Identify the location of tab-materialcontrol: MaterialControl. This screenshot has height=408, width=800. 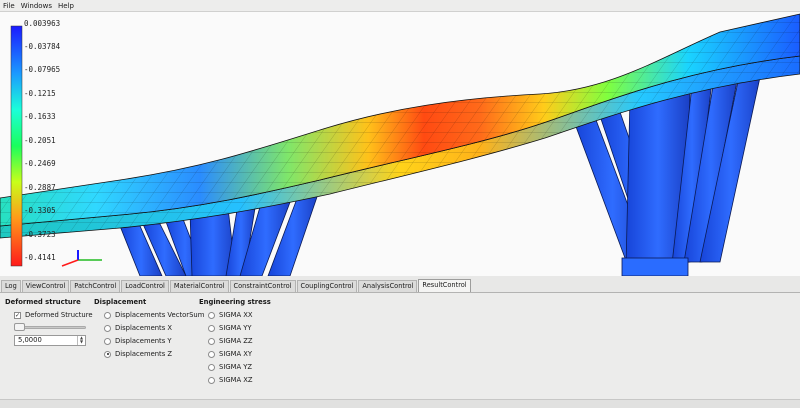
(199, 286).